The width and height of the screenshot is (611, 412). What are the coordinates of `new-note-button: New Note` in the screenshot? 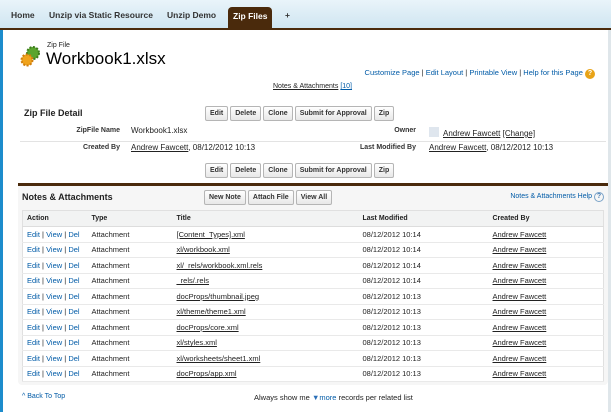 It's located at (225, 197).